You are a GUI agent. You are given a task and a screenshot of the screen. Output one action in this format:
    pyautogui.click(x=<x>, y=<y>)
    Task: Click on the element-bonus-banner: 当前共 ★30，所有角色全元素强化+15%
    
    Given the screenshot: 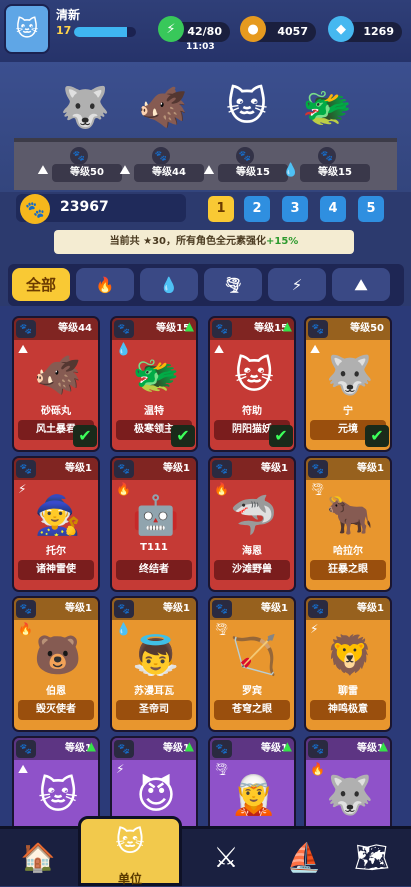 What is the action you would take?
    pyautogui.click(x=204, y=242)
    